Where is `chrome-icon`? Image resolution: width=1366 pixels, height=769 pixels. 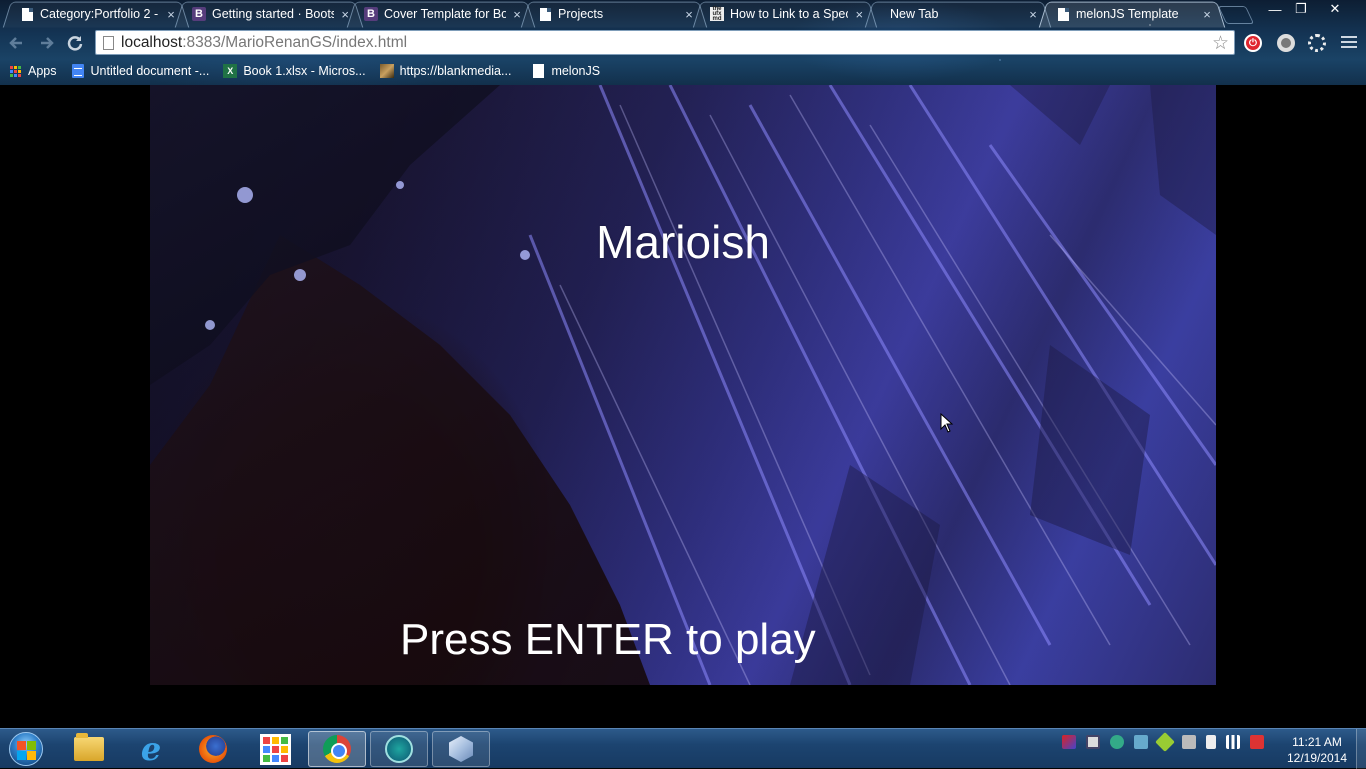 chrome-icon is located at coordinates (337, 749).